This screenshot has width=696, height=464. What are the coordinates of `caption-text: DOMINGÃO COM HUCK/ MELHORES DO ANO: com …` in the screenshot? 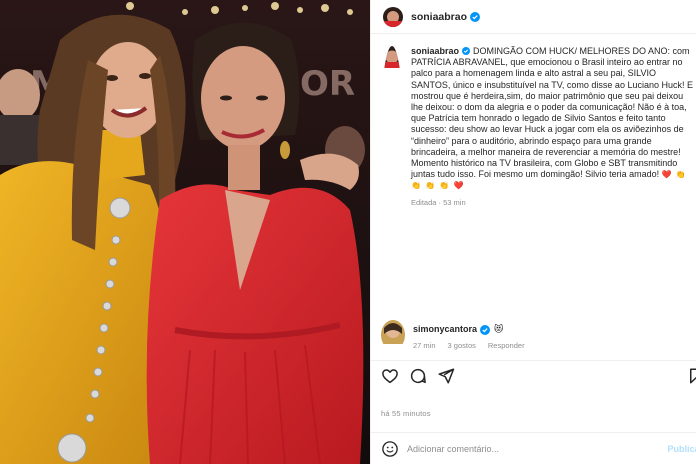 It's located at (552, 113).